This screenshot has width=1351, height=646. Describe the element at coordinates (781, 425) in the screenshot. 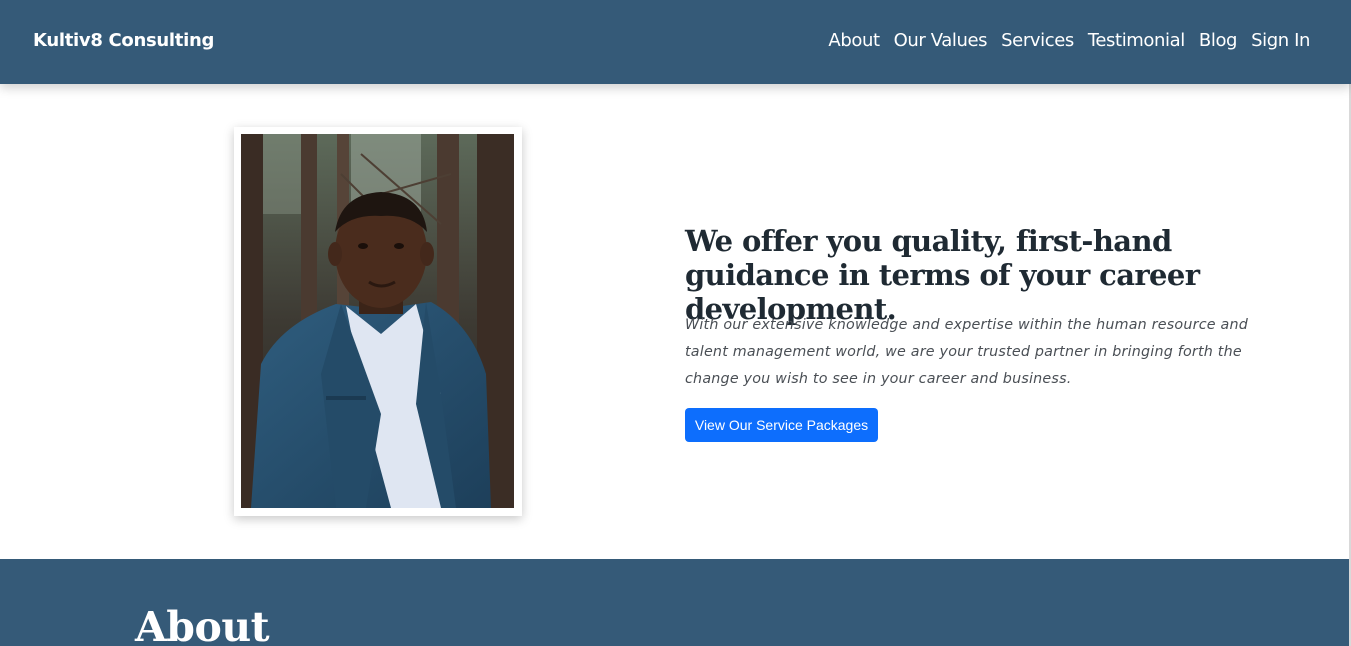

I see `view-service-packages-button: View Our Service Packages` at that location.